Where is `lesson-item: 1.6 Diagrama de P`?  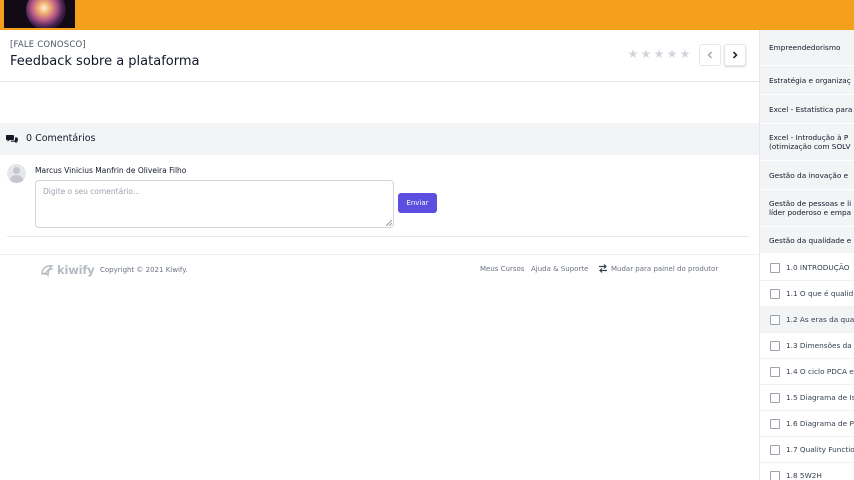
lesson-item: 1.6 Diagrama de P is located at coordinates (807, 424).